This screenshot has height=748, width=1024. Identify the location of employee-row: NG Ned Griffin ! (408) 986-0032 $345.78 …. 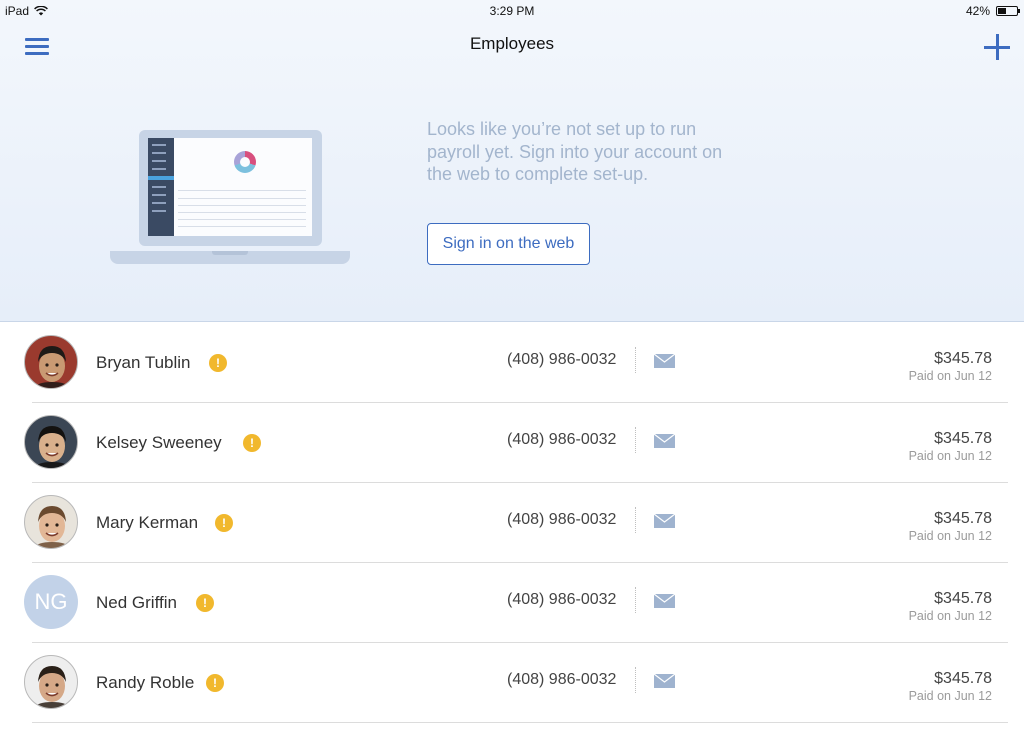
(516, 603).